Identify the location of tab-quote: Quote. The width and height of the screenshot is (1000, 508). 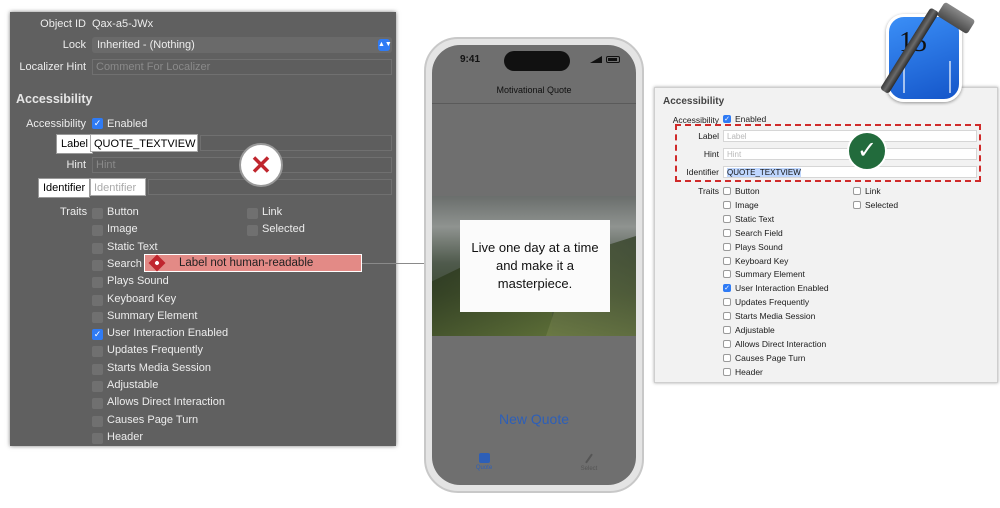
(484, 462).